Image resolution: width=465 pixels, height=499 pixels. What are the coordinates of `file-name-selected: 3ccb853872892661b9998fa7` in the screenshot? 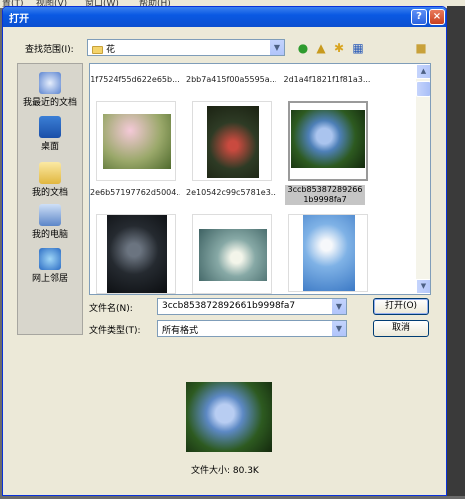 It's located at (325, 195).